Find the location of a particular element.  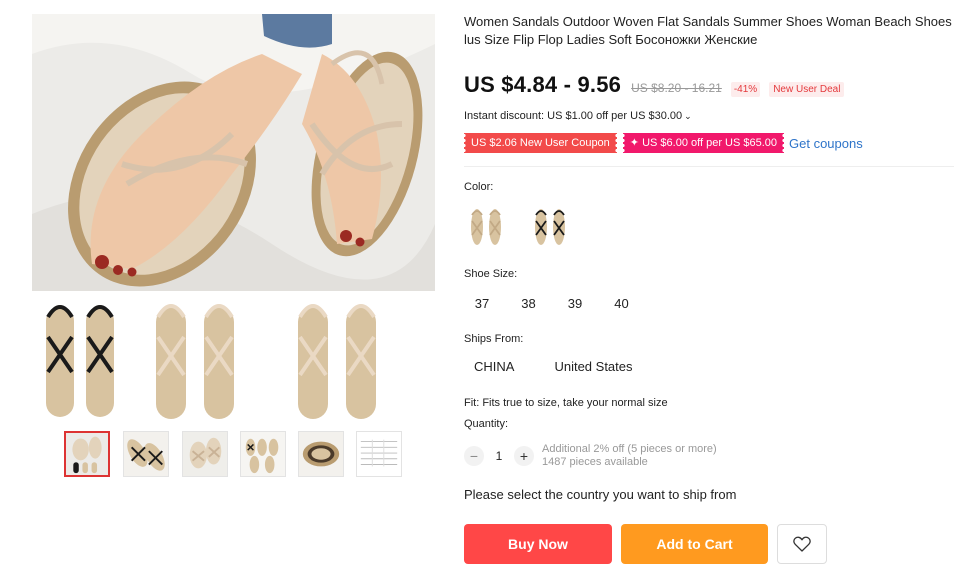

thumbnail-pair-overview is located at coordinates (263, 454).